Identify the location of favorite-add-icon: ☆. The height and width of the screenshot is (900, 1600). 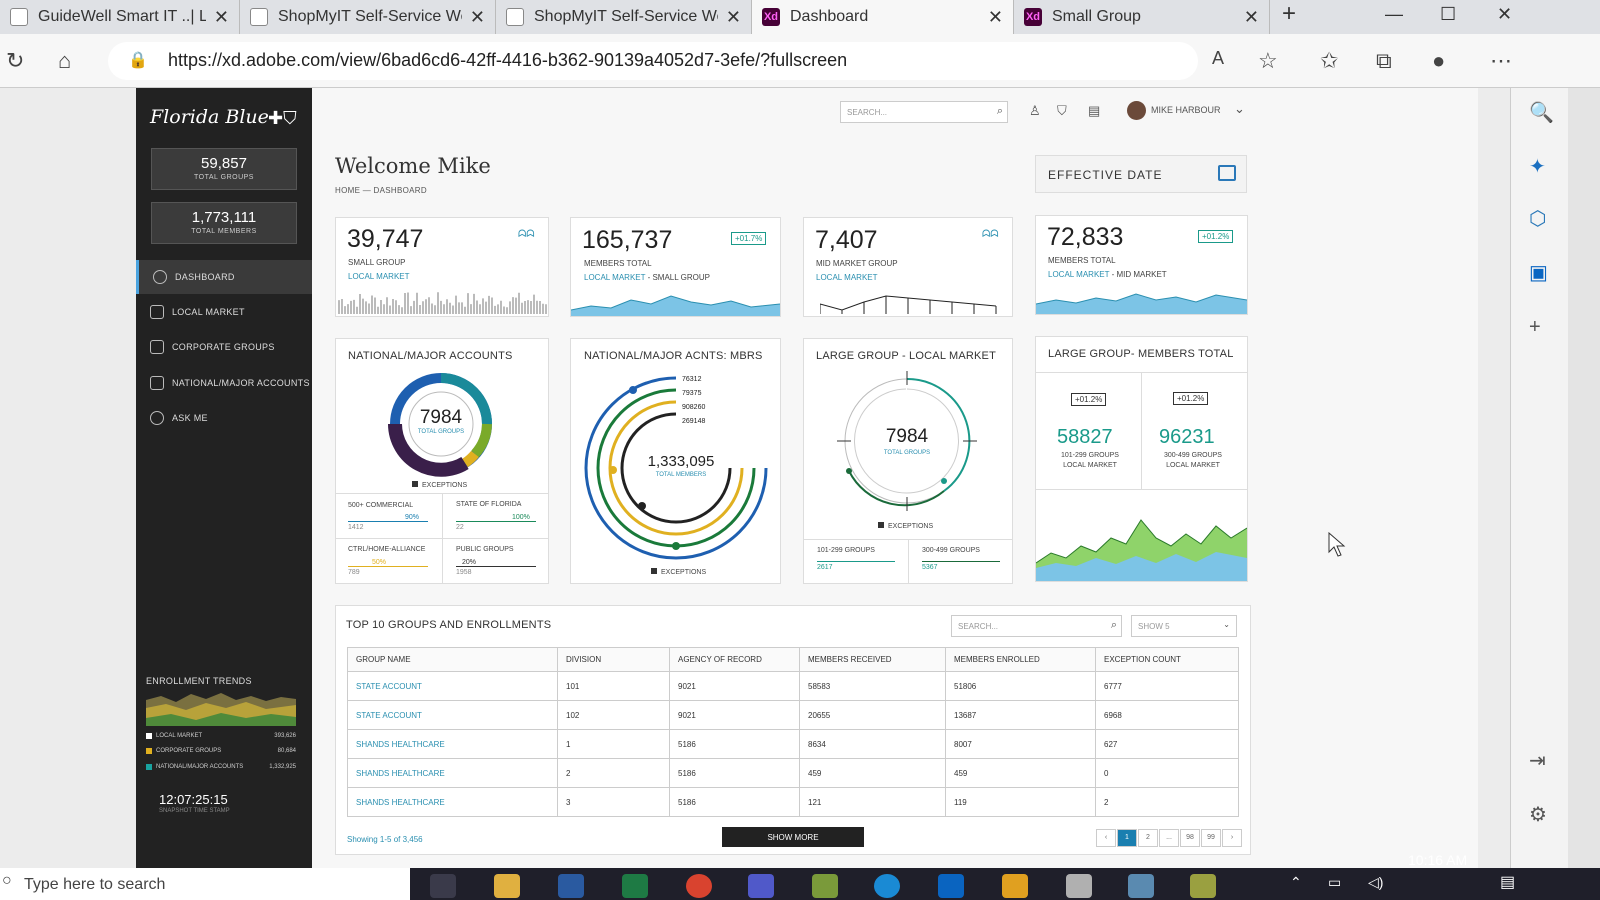
(1268, 61).